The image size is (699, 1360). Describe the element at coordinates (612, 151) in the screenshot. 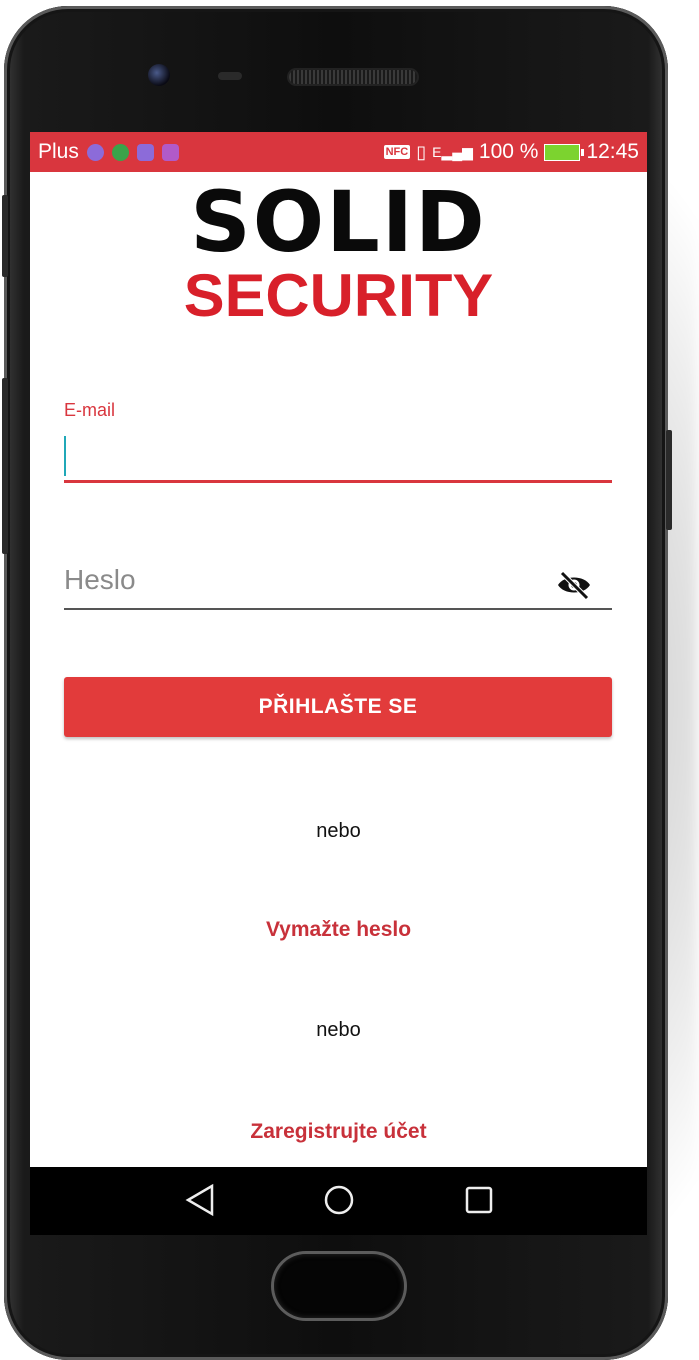

I see `clock: 12:45` at that location.